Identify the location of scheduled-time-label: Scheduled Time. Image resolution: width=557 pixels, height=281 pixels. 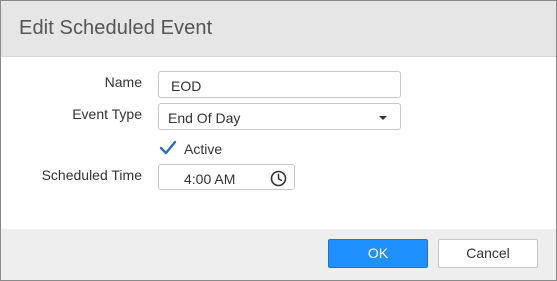
(91, 175).